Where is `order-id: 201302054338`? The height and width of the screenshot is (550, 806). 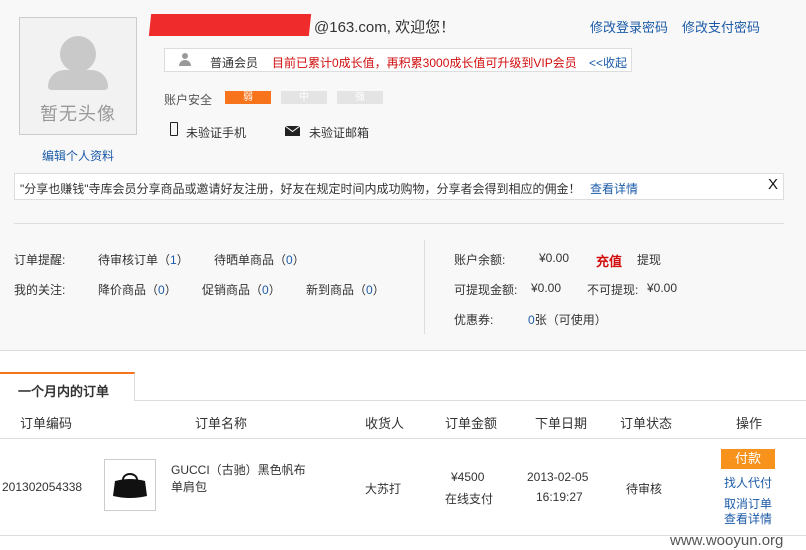
order-id: 201302054338 is located at coordinates (42, 487).